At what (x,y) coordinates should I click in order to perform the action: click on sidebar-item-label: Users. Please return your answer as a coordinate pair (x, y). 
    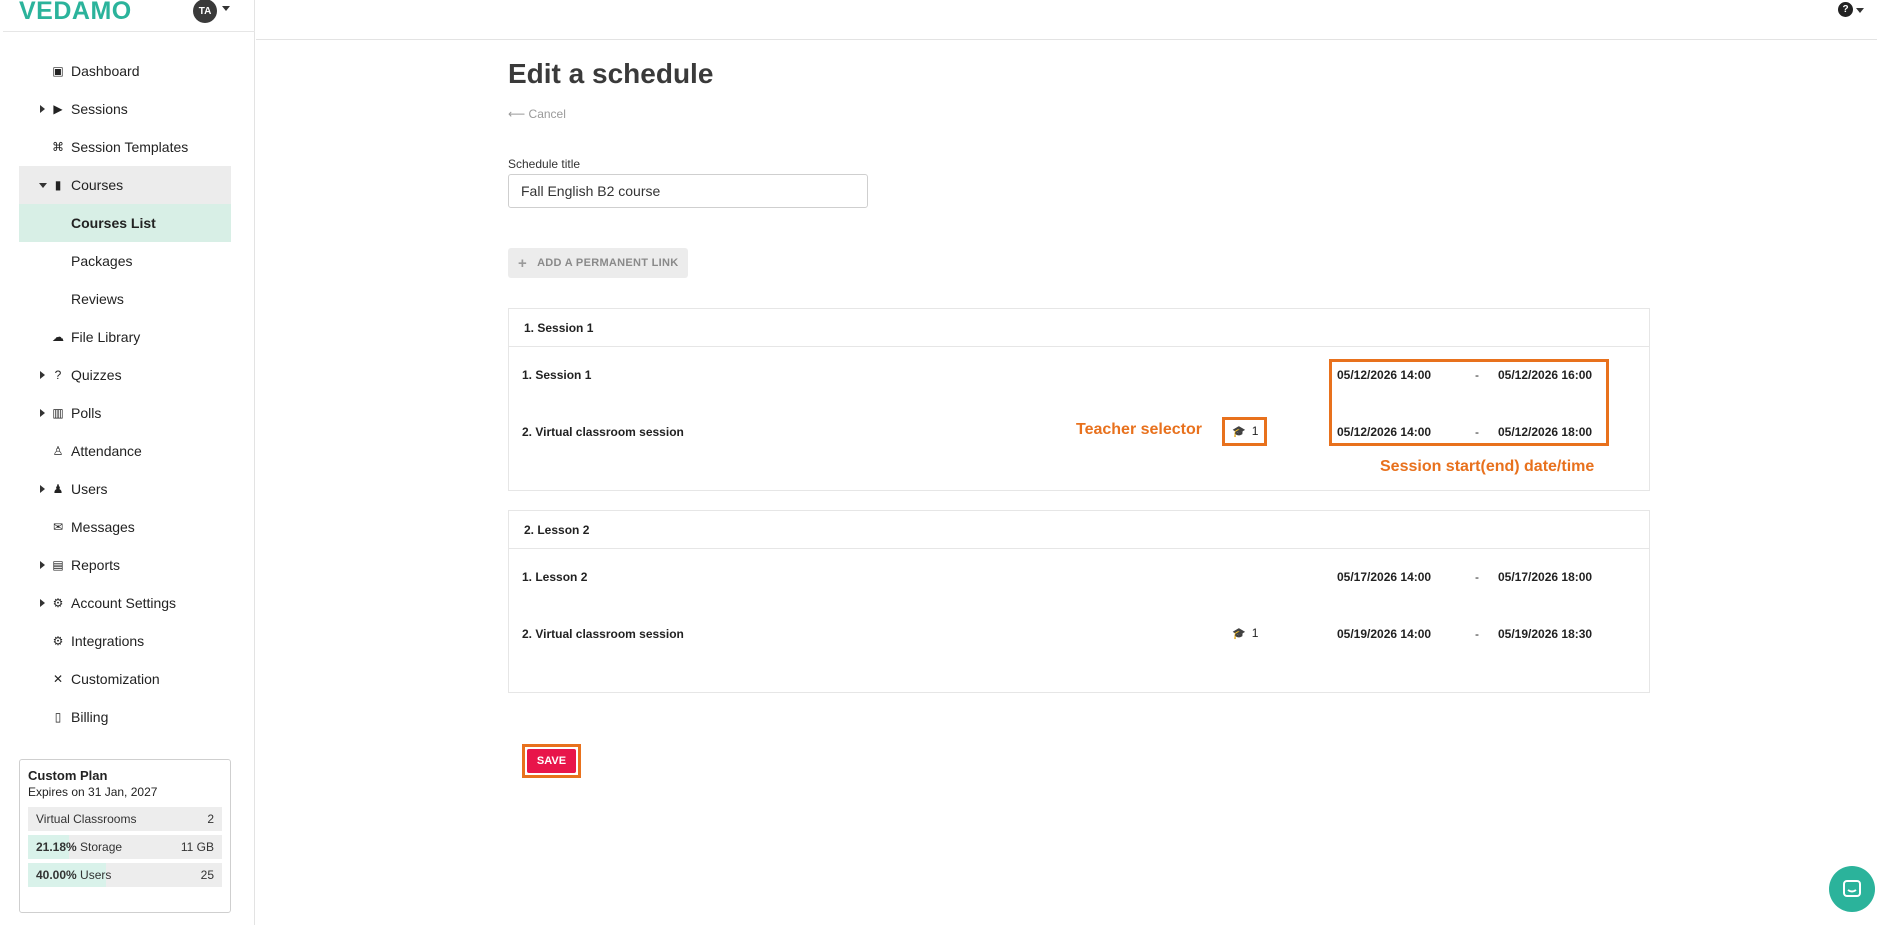
    Looking at the image, I should click on (89, 489).